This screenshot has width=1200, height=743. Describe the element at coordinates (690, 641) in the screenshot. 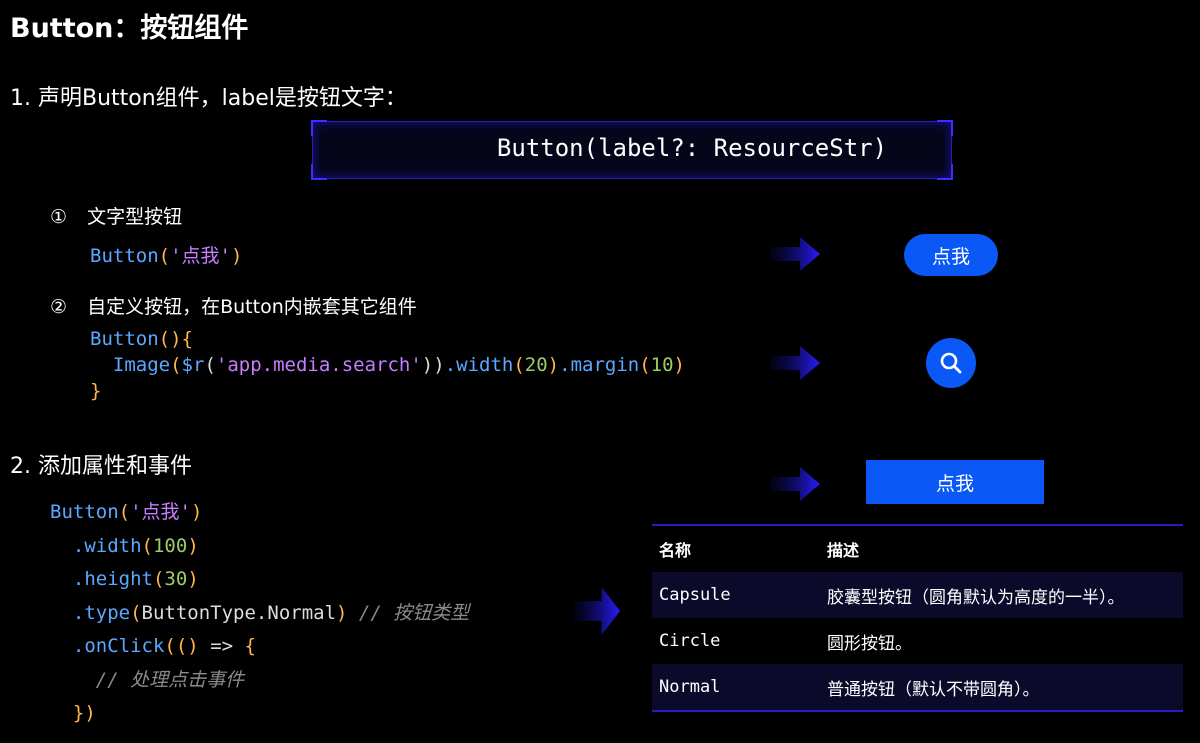

I see `table-cell-name: Circle` at that location.